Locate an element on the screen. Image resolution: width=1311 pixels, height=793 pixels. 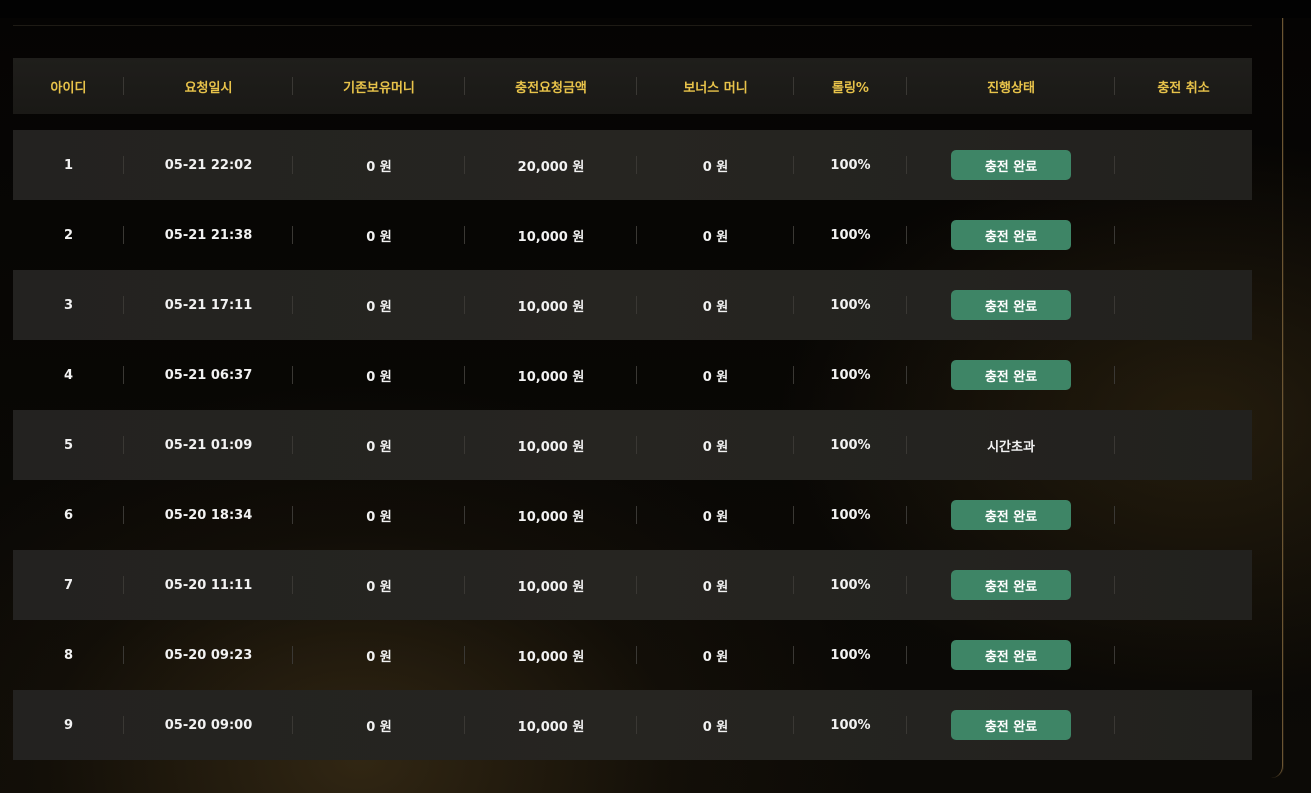
table-row: 1 05-21 22:02 0 원 20,000 원0 원 100% 충전 완료 is located at coordinates (632, 165).